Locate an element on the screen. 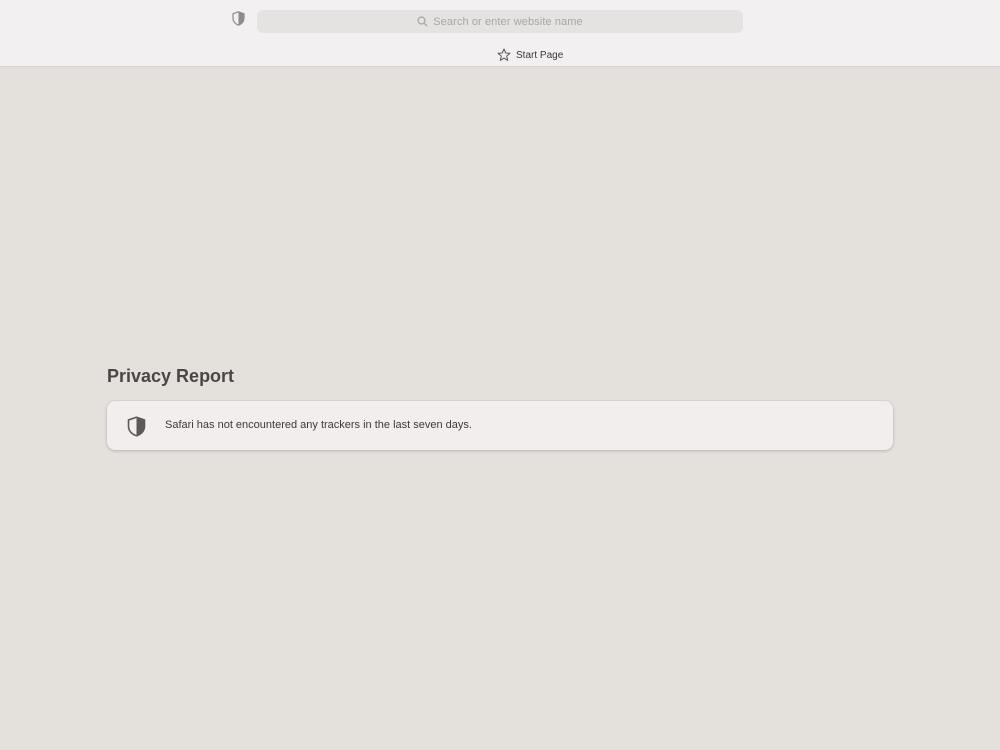 The image size is (1000, 750). privacy-report-button is located at coordinates (238, 21).